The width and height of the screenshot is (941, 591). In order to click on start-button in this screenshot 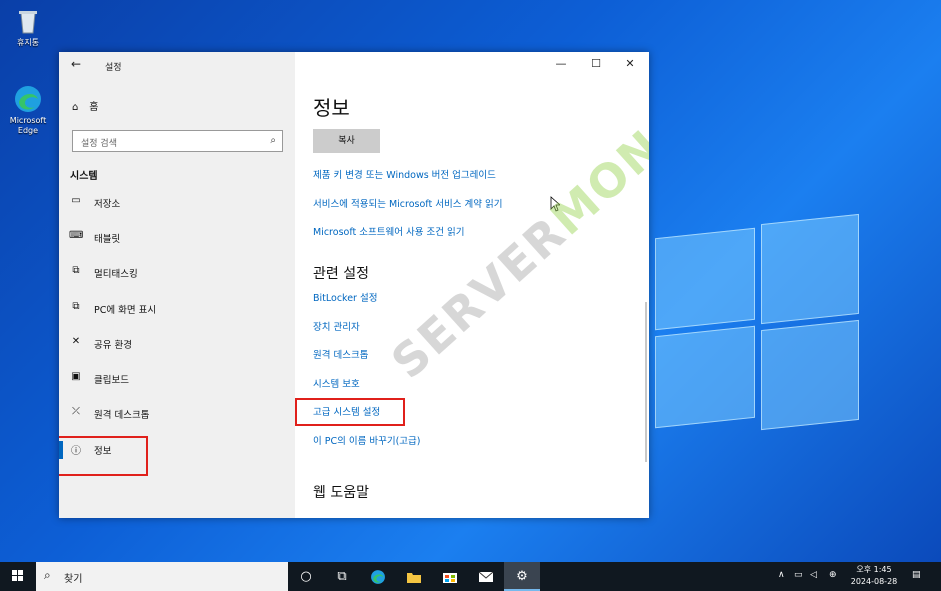, I will do `click(18, 576)`.